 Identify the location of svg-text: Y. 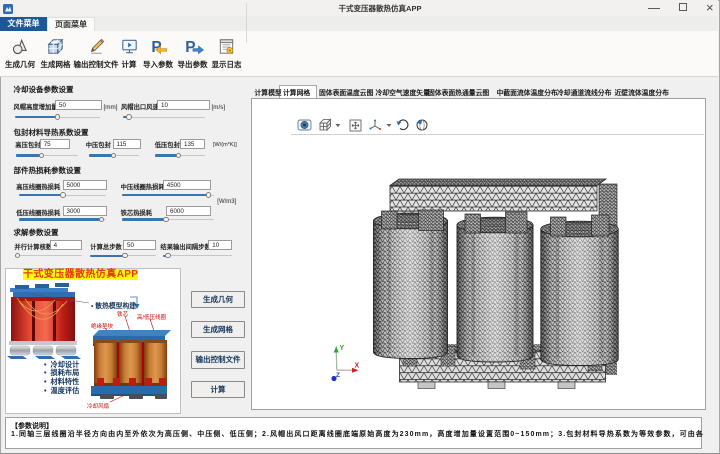
(342, 348).